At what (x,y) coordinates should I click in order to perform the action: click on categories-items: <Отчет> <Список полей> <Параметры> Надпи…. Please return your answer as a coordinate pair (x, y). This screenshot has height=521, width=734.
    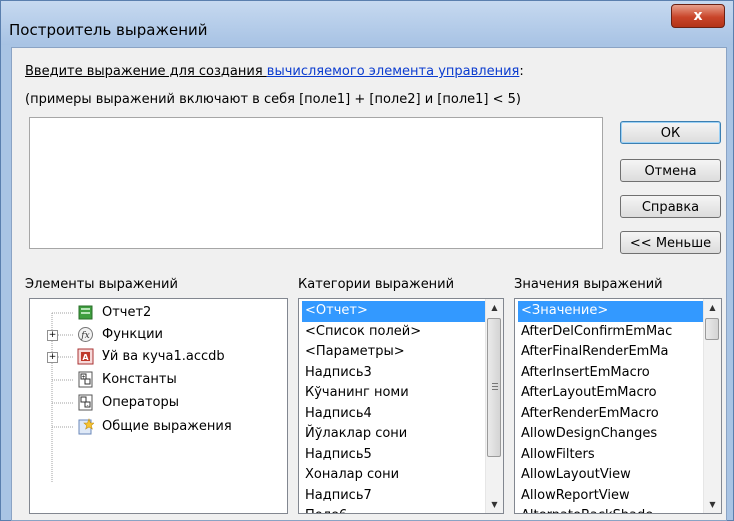
    Looking at the image, I should click on (393, 407).